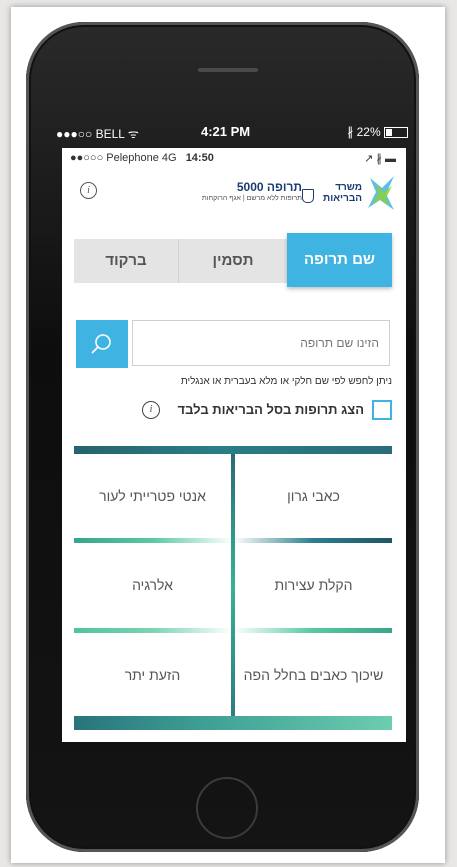 The width and height of the screenshot is (457, 867). I want to click on grid-bar-top, so click(233, 450).